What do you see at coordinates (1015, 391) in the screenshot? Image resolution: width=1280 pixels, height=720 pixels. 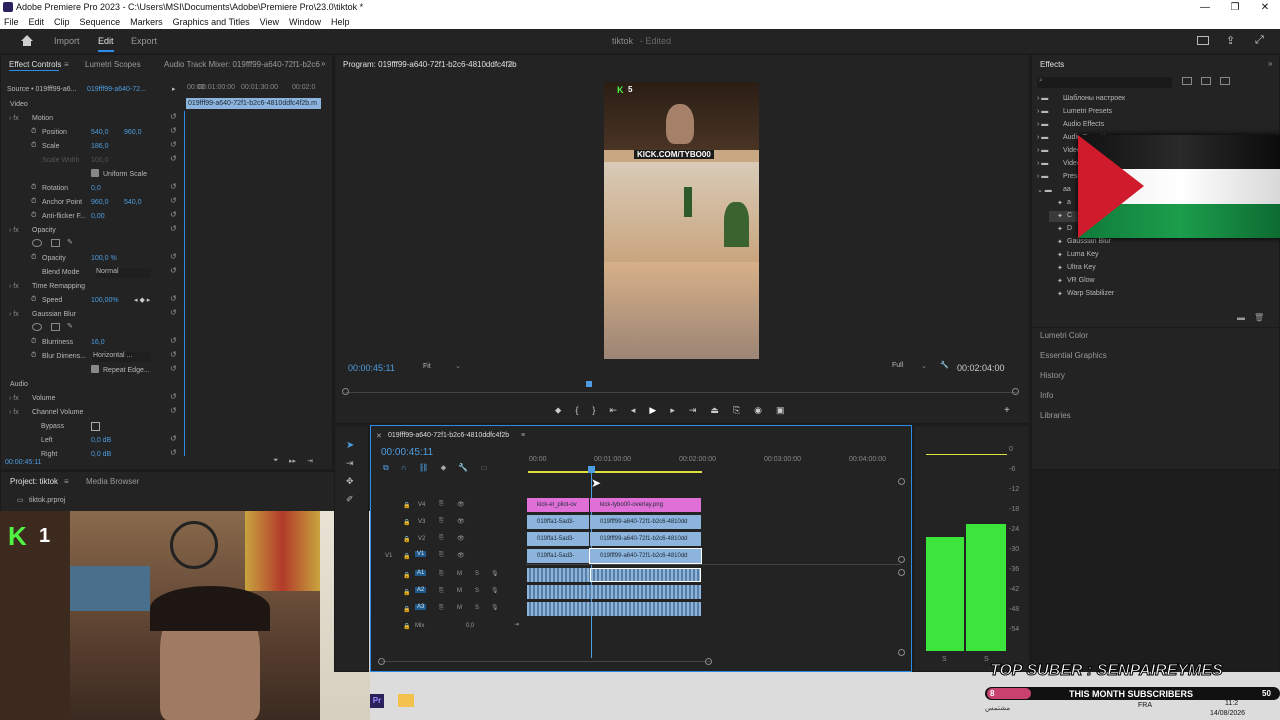 I see `zoom-handle-right` at bounding box center [1015, 391].